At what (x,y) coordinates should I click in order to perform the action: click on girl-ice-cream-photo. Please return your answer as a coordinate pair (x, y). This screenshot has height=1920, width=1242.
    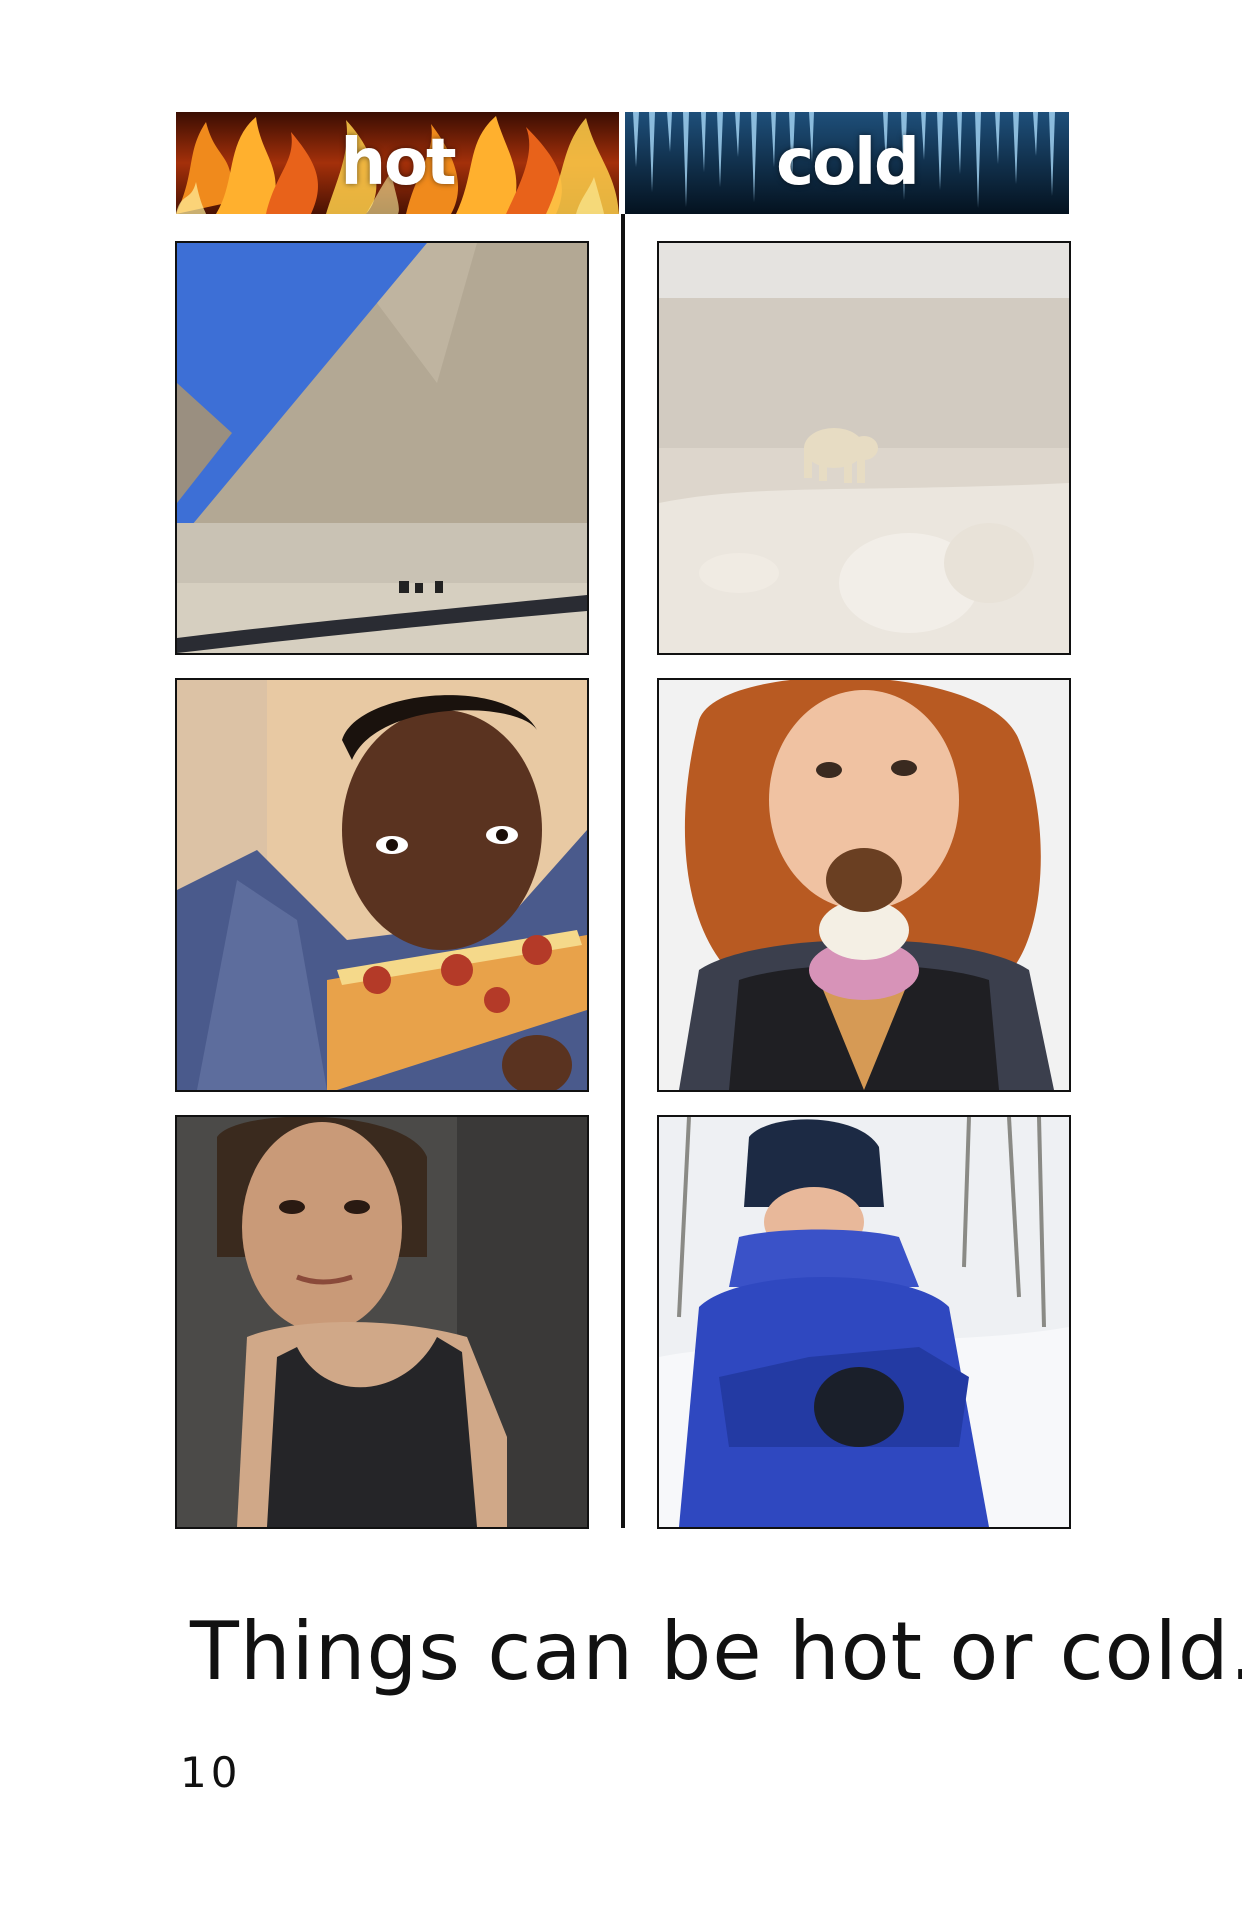
    Looking at the image, I should click on (864, 885).